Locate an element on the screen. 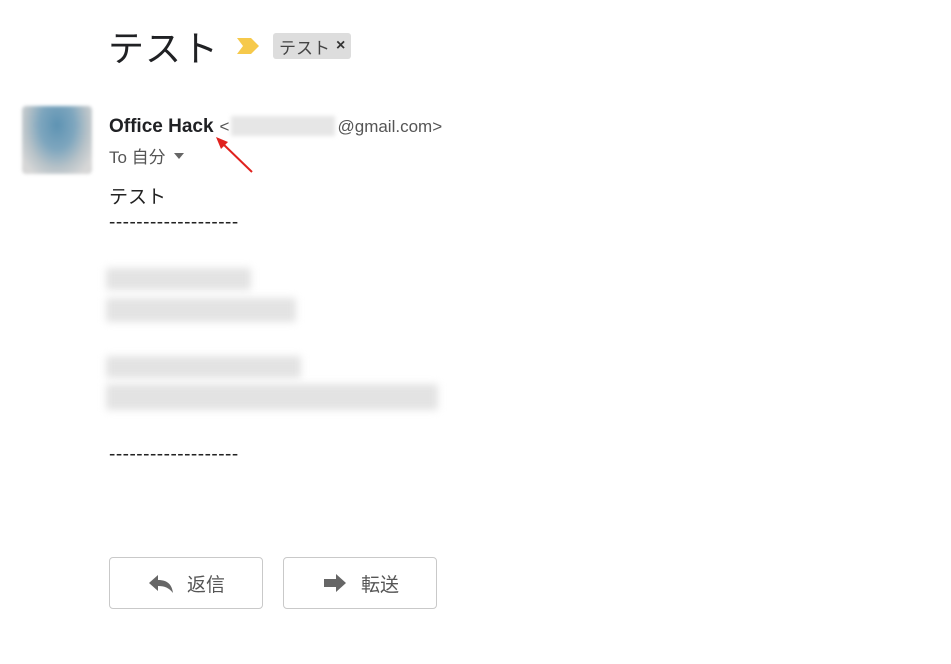  caret-down-icon is located at coordinates (178, 155).